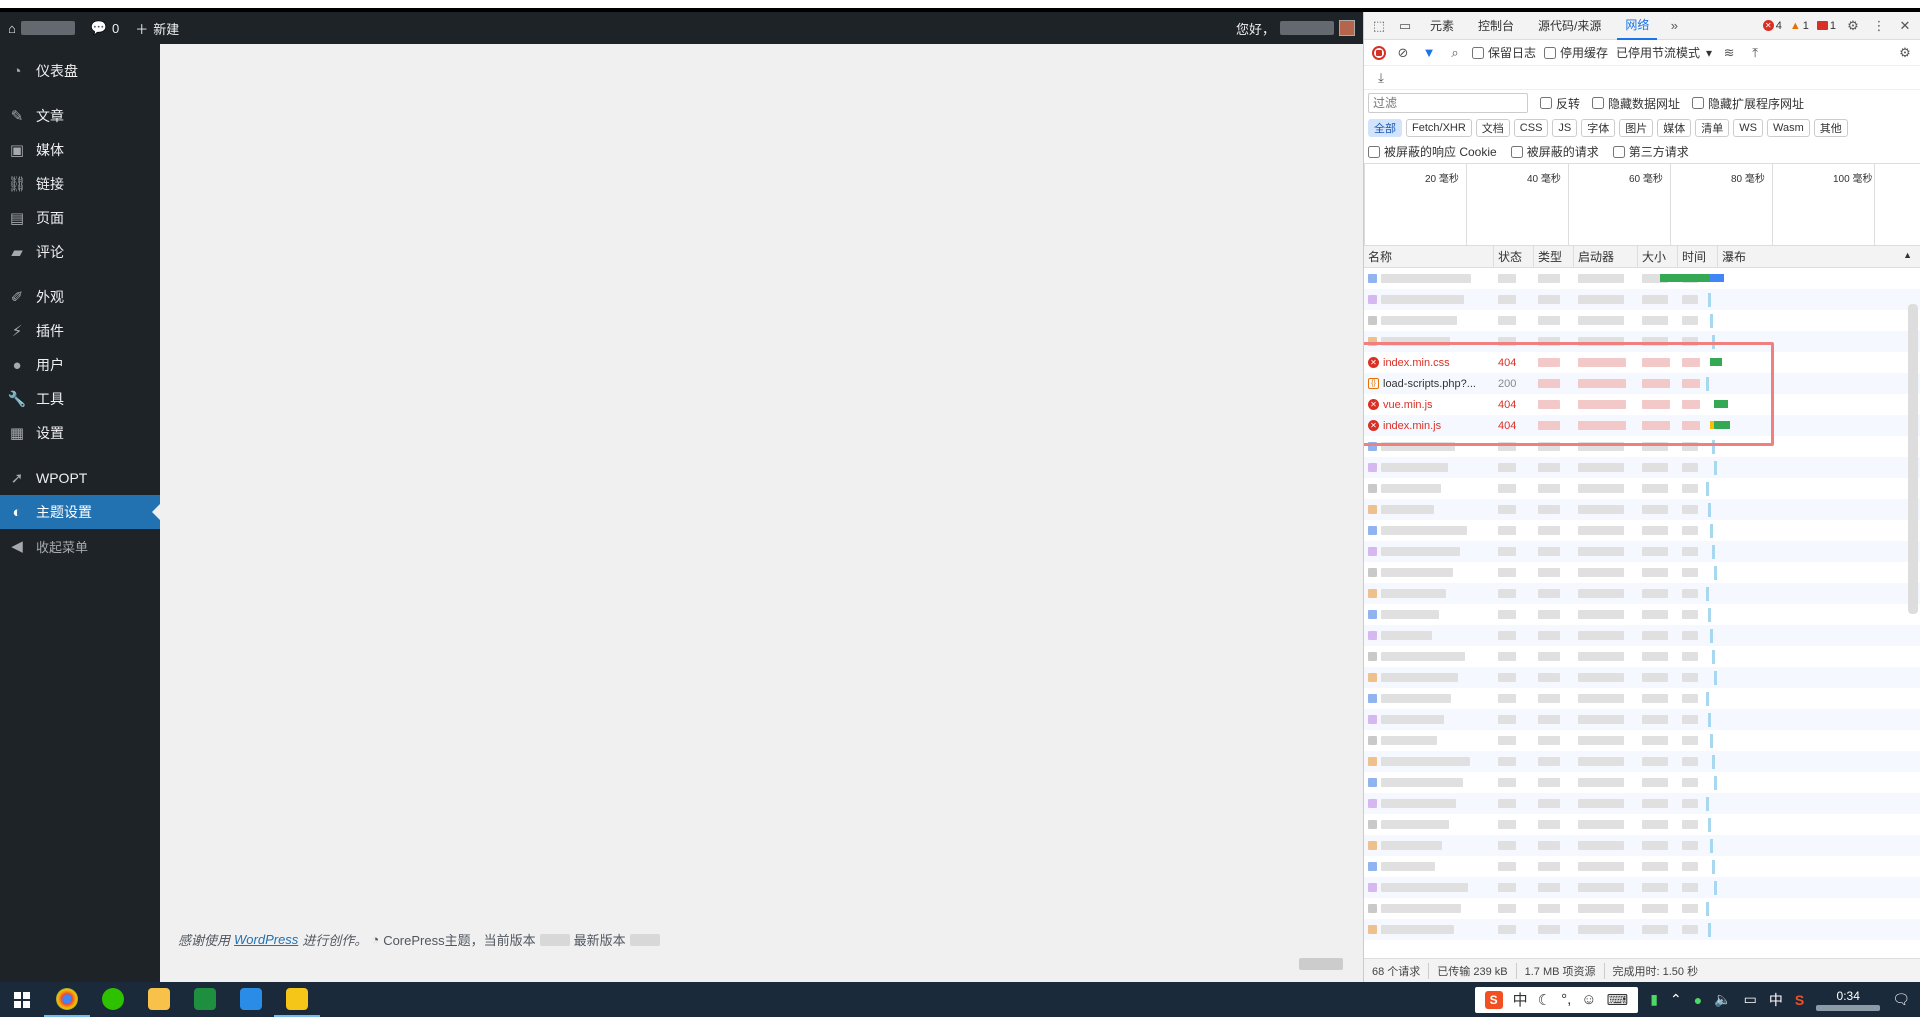 The height and width of the screenshot is (1017, 1920). Describe the element at coordinates (1636, 103) in the screenshot. I see `hide-data-urls-checkbox: 隐藏数据网址` at that location.